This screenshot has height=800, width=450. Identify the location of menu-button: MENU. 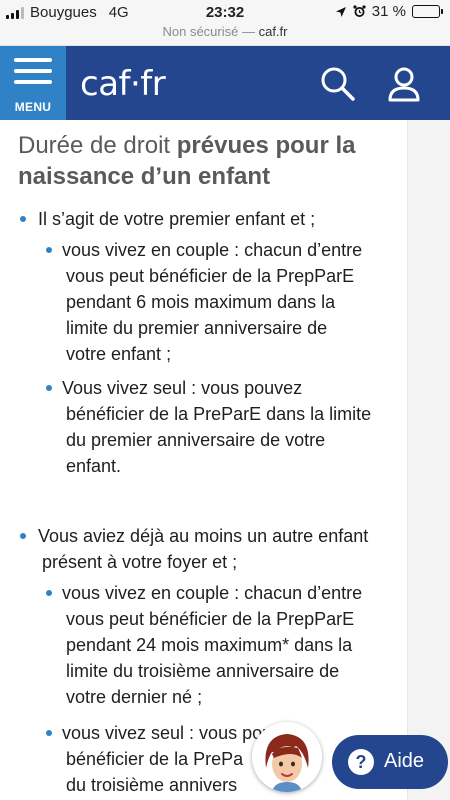
(33, 83).